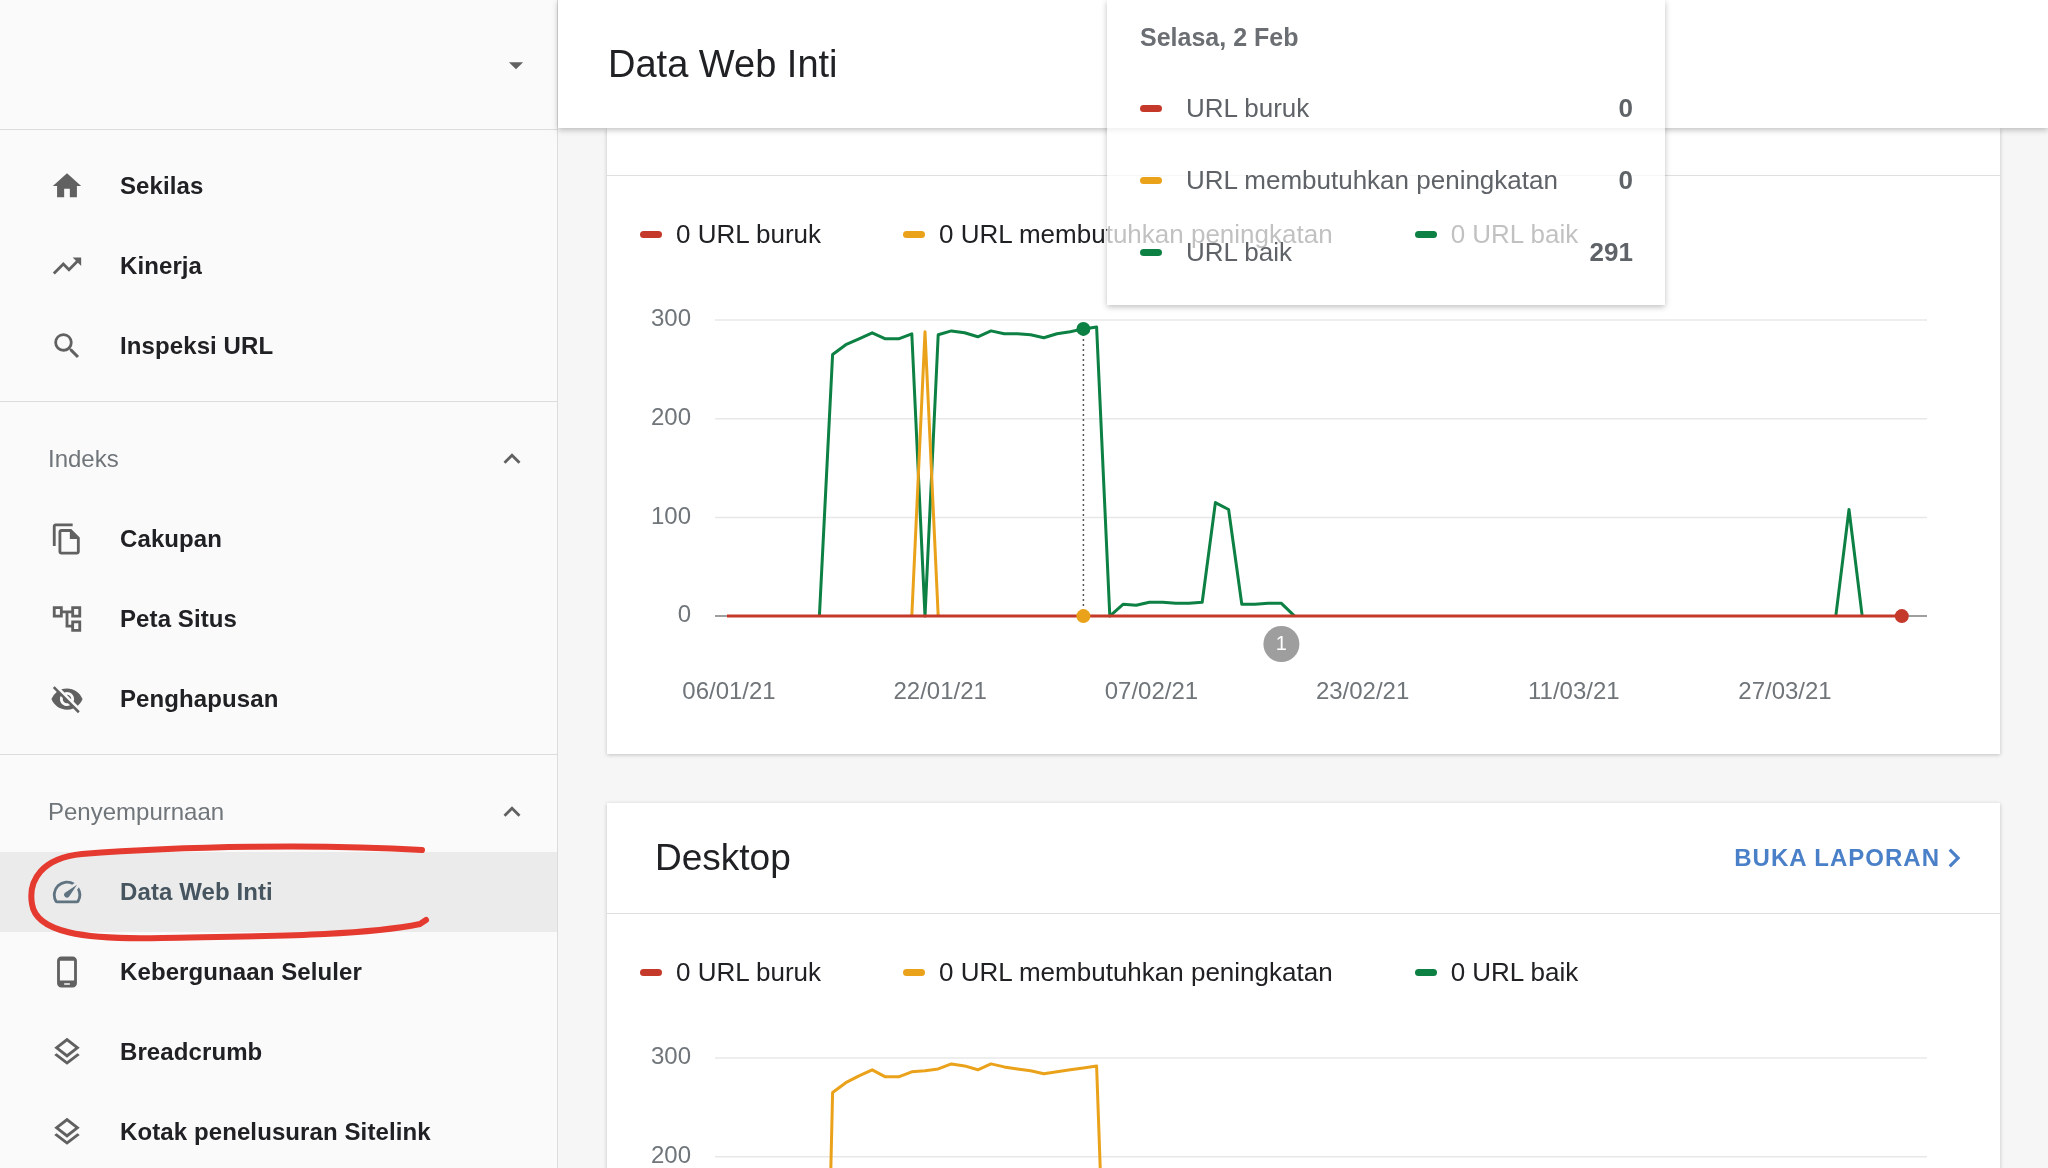  What do you see at coordinates (278, 1052) in the screenshot?
I see `nav-item: Breadcrumb` at bounding box center [278, 1052].